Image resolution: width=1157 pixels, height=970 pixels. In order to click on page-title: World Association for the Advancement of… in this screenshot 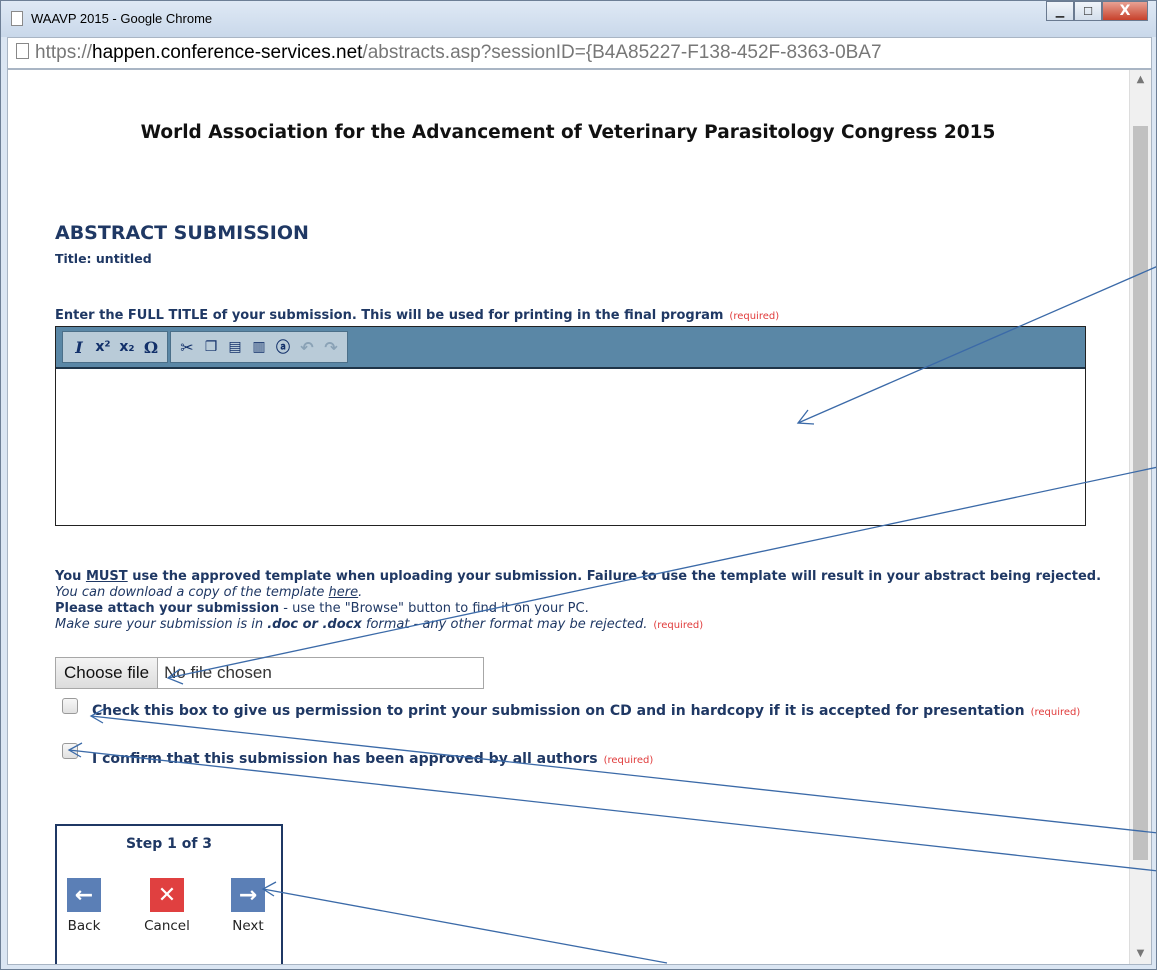, I will do `click(568, 132)`.